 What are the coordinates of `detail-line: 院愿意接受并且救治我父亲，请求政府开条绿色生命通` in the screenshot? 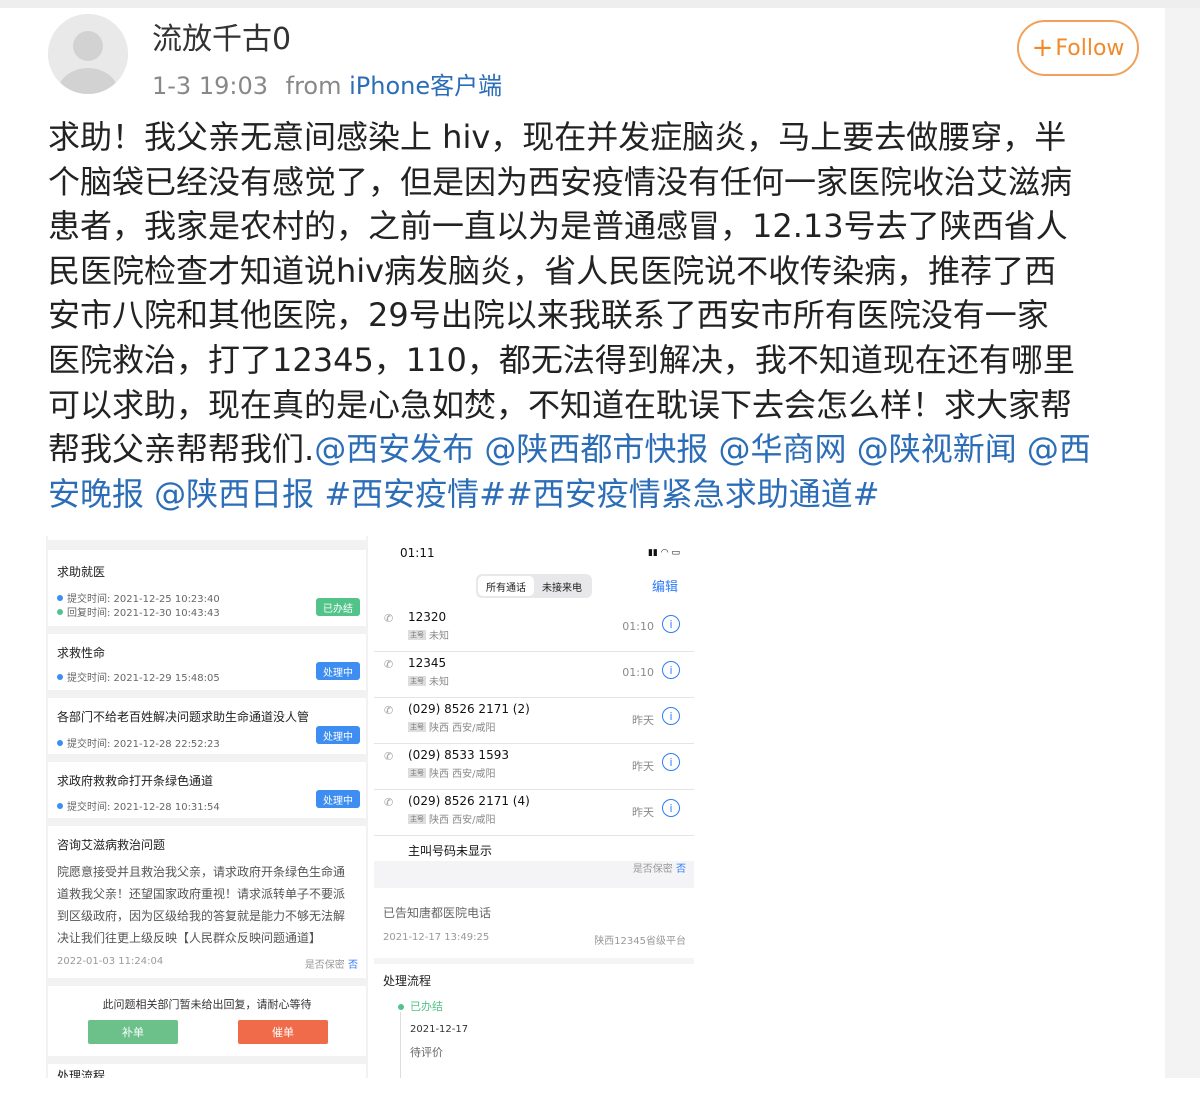 It's located at (201, 872).